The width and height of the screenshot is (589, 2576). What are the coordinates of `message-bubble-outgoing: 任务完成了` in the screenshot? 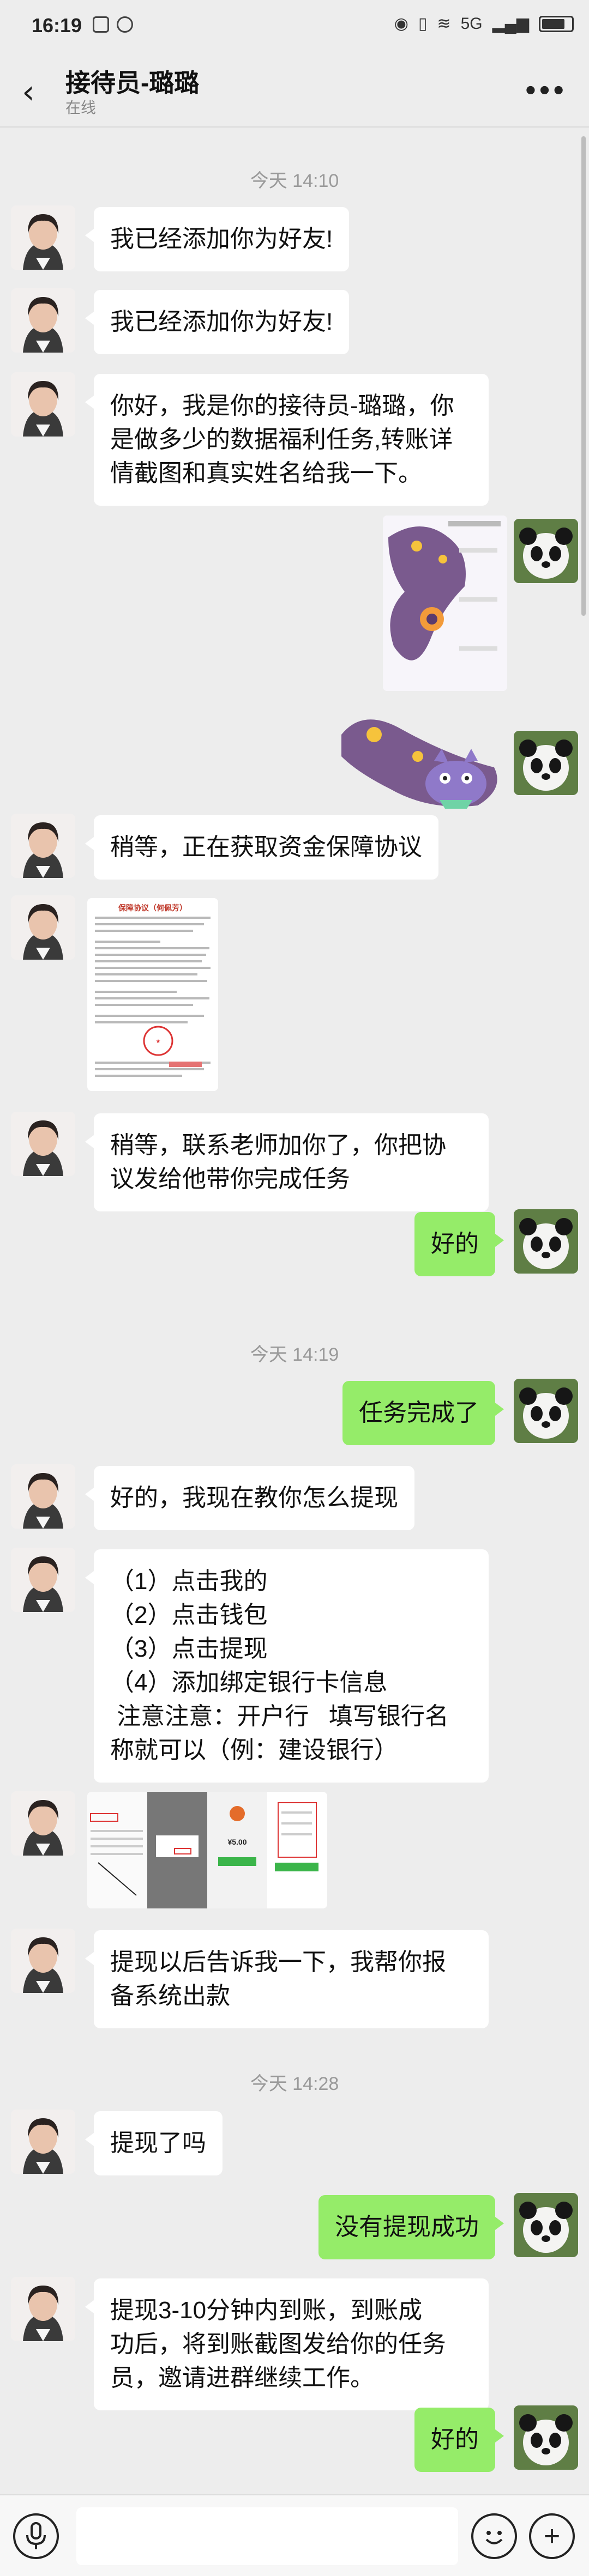 It's located at (423, 1413).